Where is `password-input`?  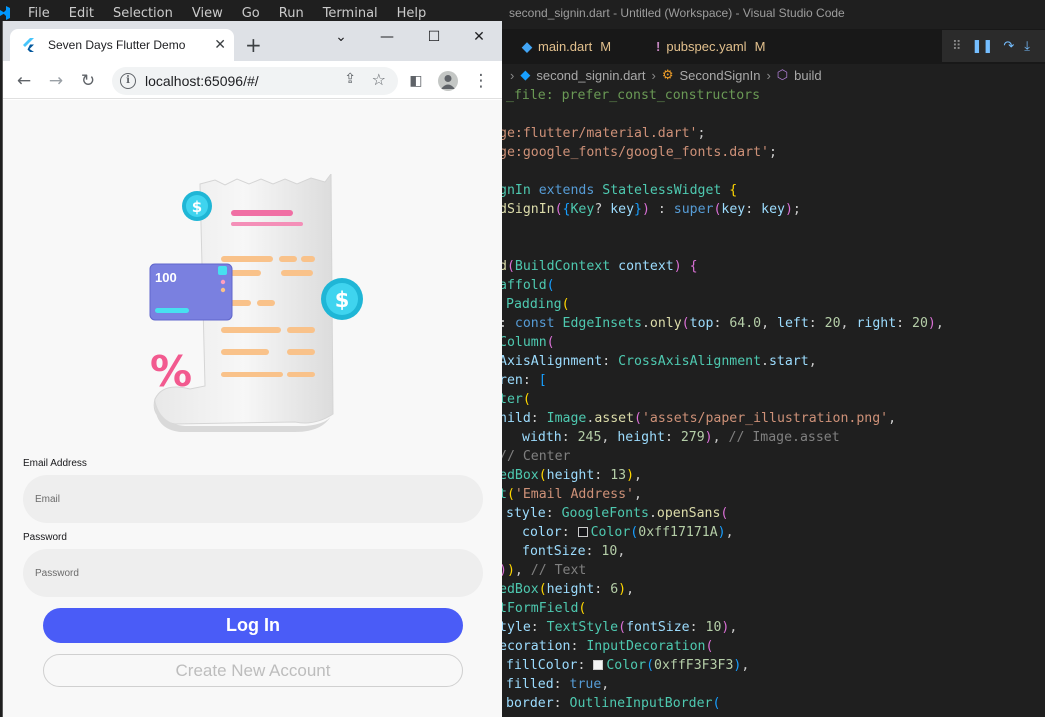
password-input is located at coordinates (253, 573).